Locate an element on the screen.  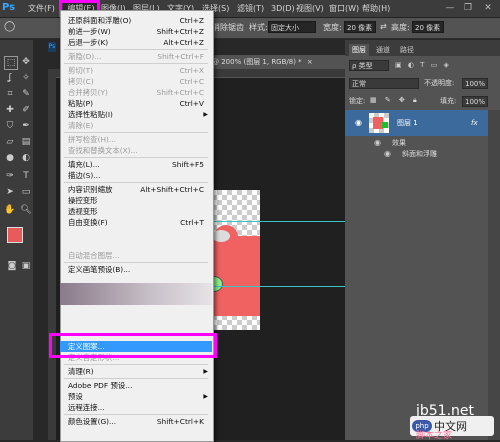
history-brush-icon: ✒ is located at coordinates (26, 126).